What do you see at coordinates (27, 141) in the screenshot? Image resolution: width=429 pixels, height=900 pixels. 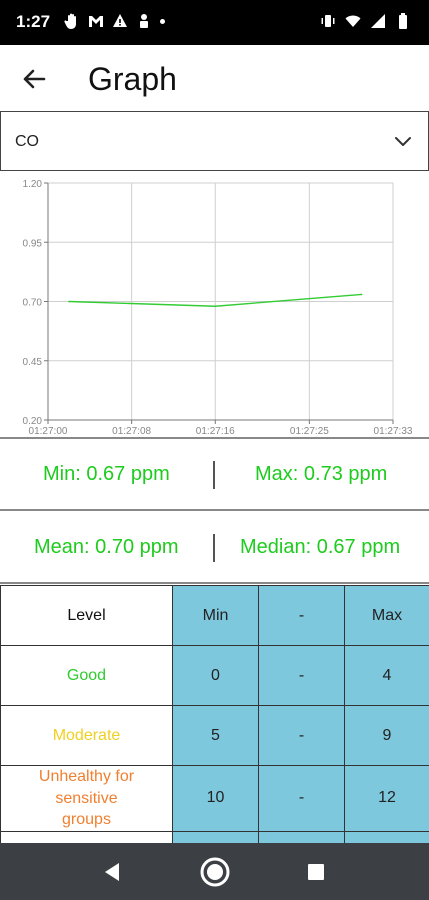 I see `gas-select-value: CO` at bounding box center [27, 141].